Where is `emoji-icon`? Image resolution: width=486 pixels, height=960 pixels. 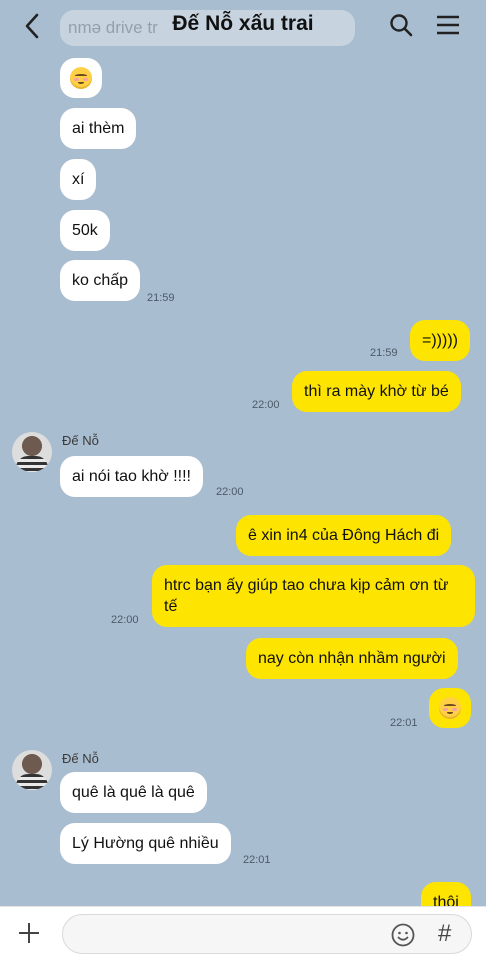 emoji-icon is located at coordinates (403, 935).